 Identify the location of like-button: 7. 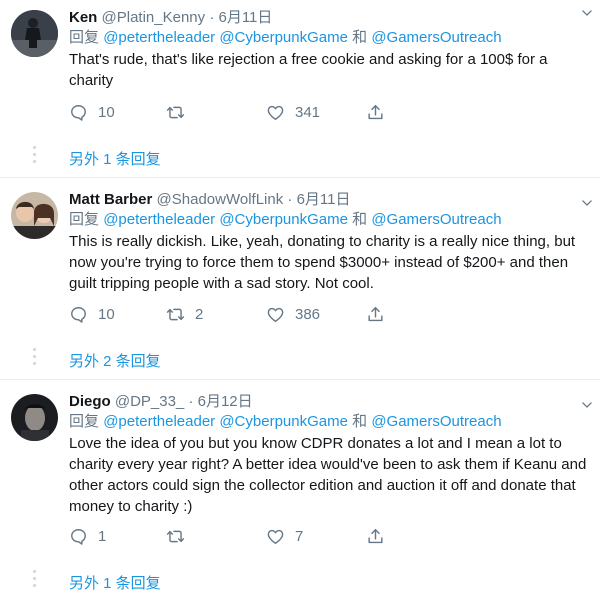
(284, 536).